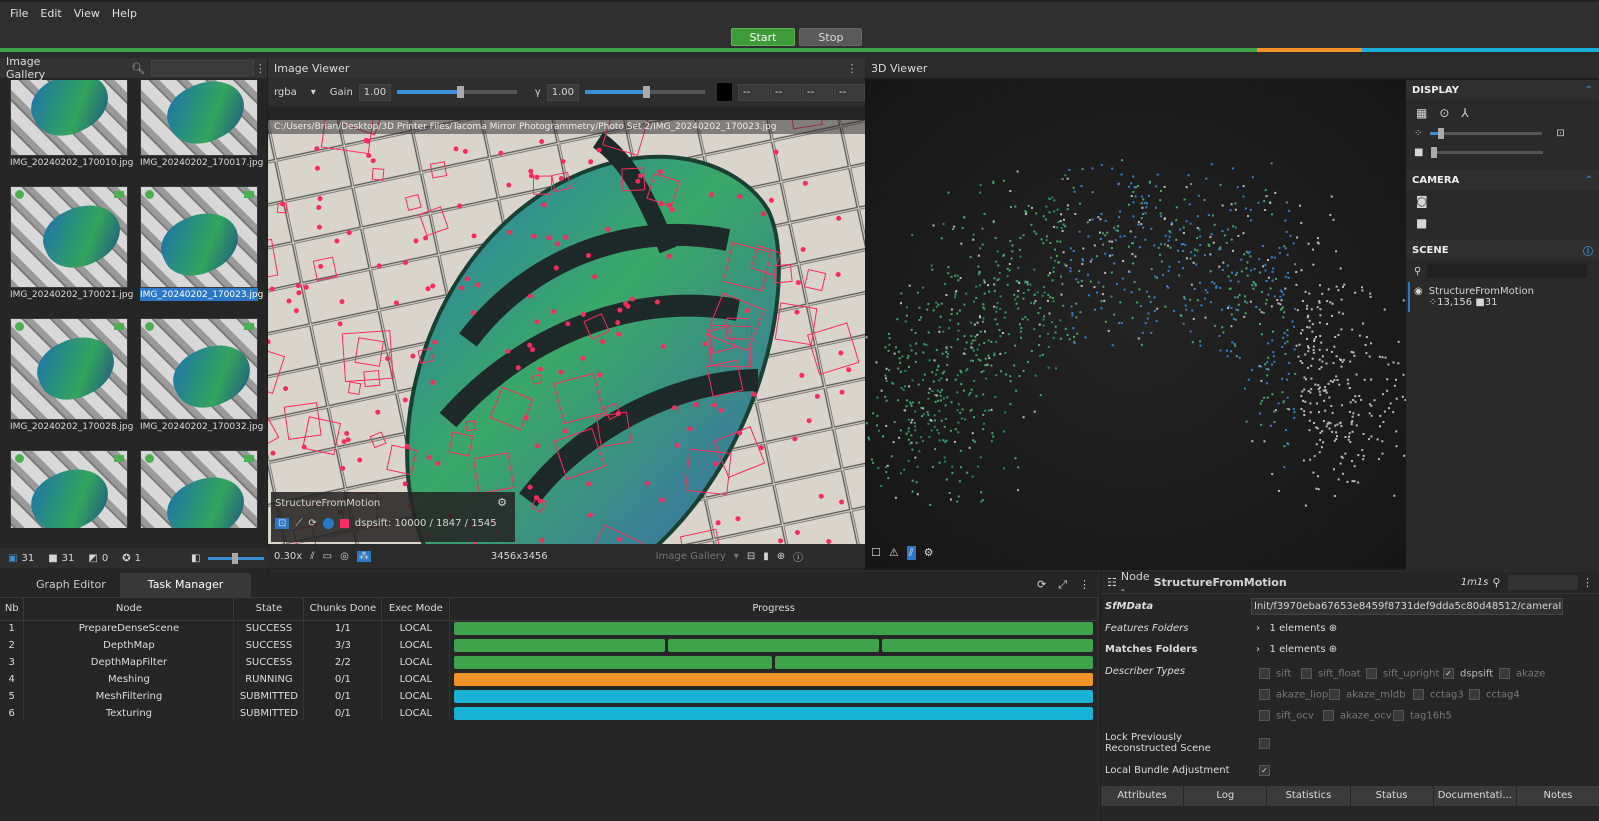 This screenshot has height=821, width=1599. I want to click on stop-button: Stop, so click(831, 36).